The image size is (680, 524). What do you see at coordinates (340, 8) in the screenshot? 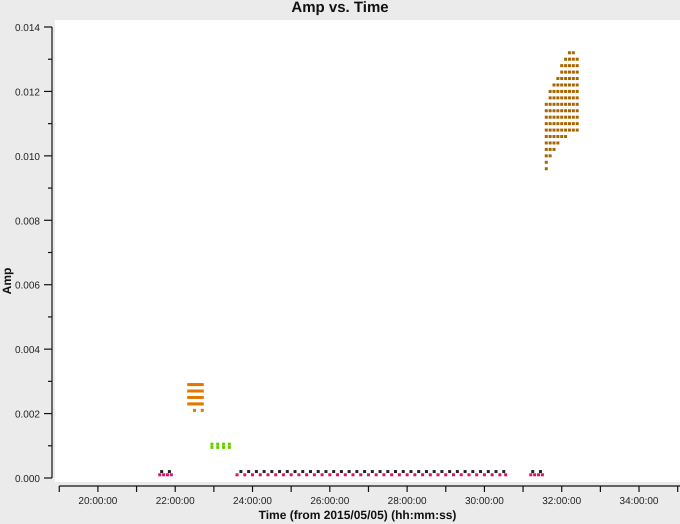
I see `chart-title: Amp vs. Time` at bounding box center [340, 8].